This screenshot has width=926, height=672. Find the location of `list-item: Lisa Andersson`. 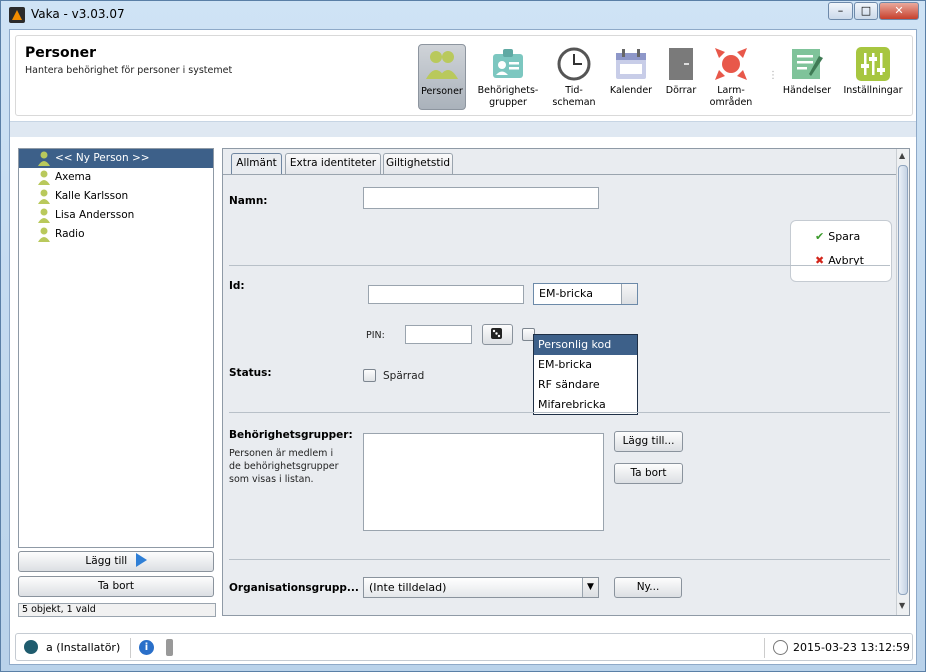

list-item: Lisa Andersson is located at coordinates (116, 215).